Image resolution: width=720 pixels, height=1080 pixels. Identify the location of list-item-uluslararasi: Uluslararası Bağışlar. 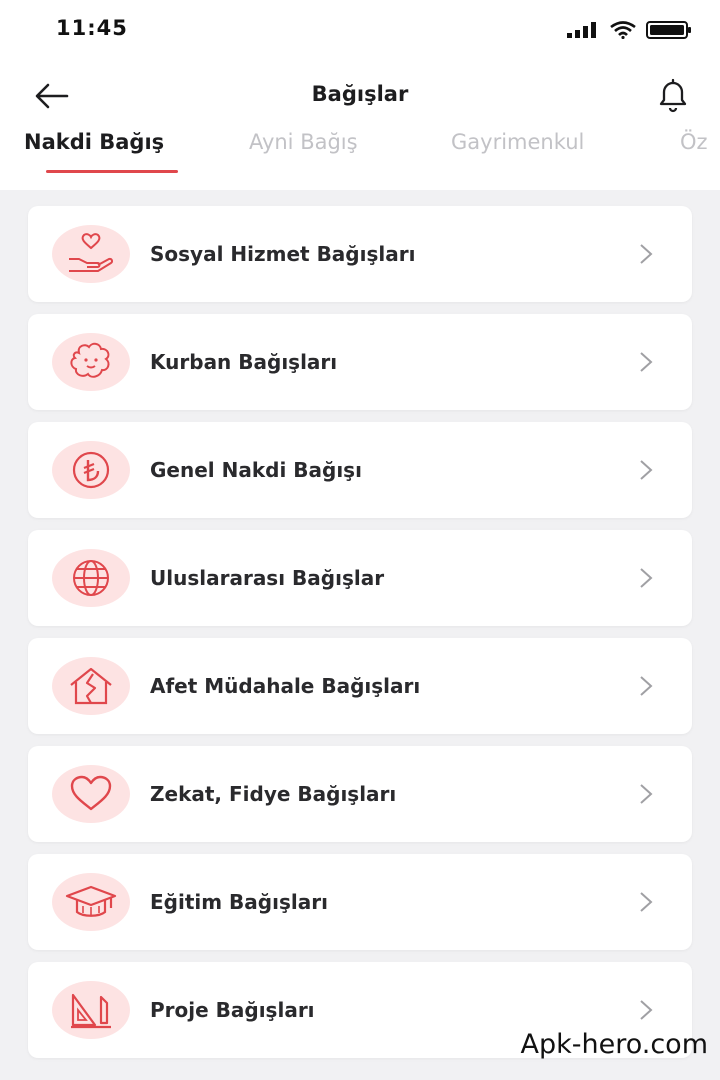
(360, 578).